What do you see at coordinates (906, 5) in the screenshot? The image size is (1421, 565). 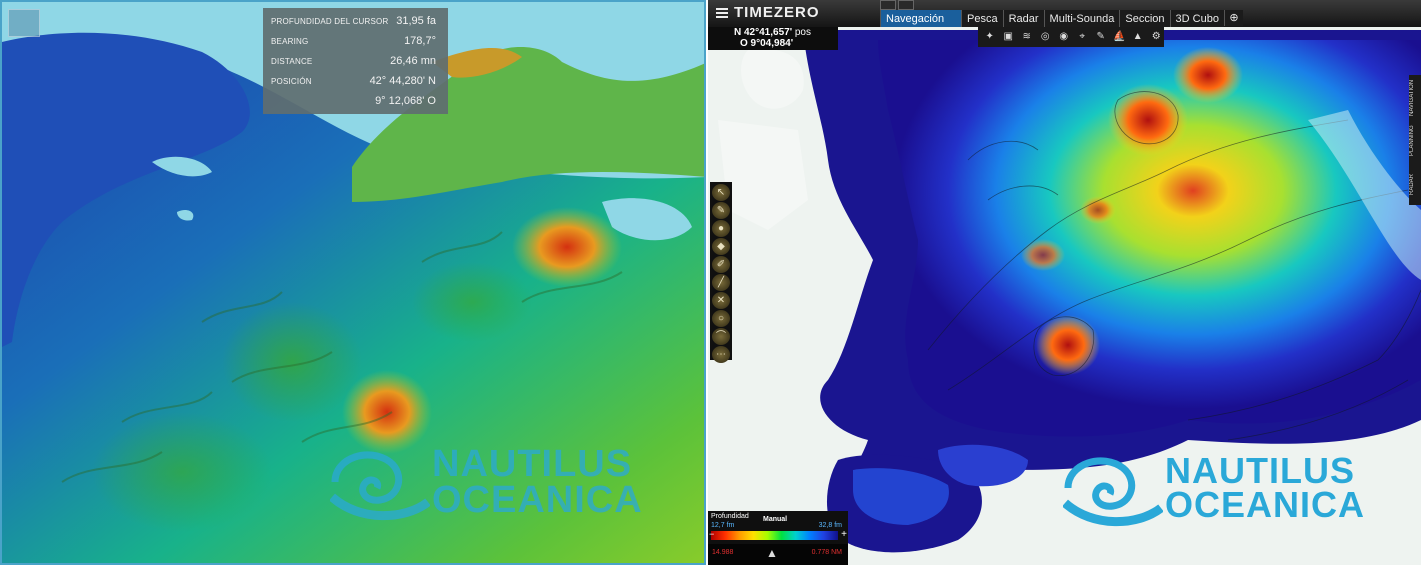 I see `redo-icon` at bounding box center [906, 5].